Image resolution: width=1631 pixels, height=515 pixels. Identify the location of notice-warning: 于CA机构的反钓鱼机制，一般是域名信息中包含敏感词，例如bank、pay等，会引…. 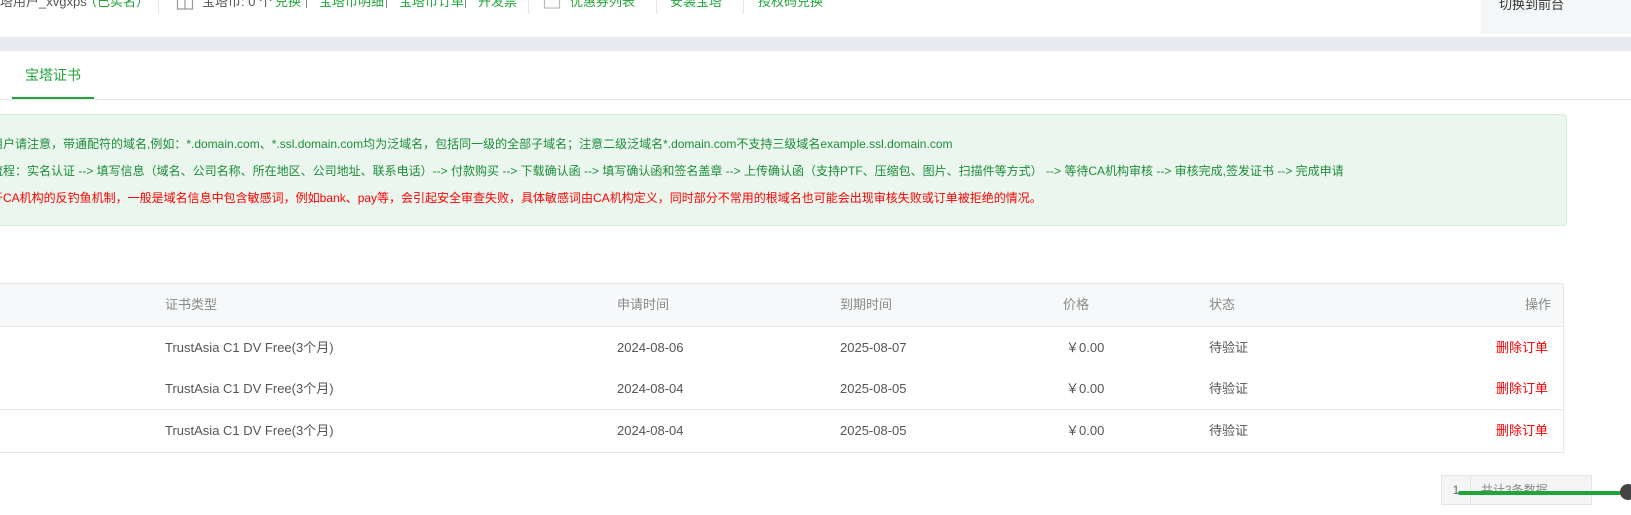
(521, 198).